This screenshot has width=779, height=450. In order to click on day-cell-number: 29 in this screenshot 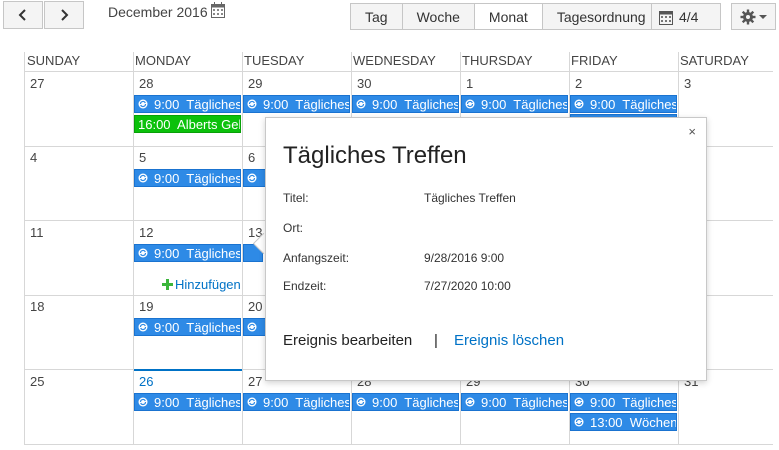, I will do `click(255, 83)`.